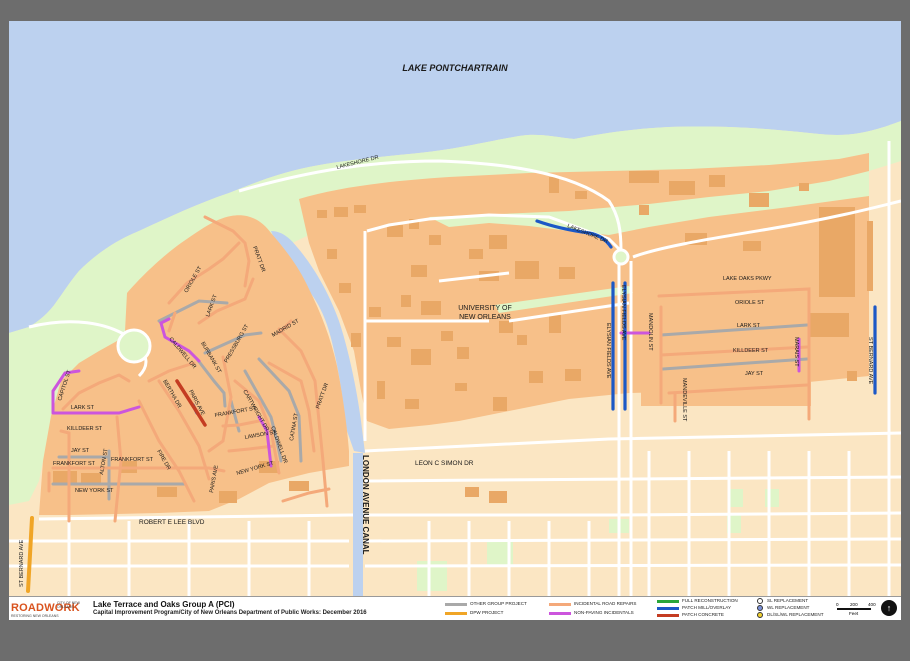 The height and width of the screenshot is (661, 910). I want to click on dl-sl-wl-replacement-icon, so click(760, 615).